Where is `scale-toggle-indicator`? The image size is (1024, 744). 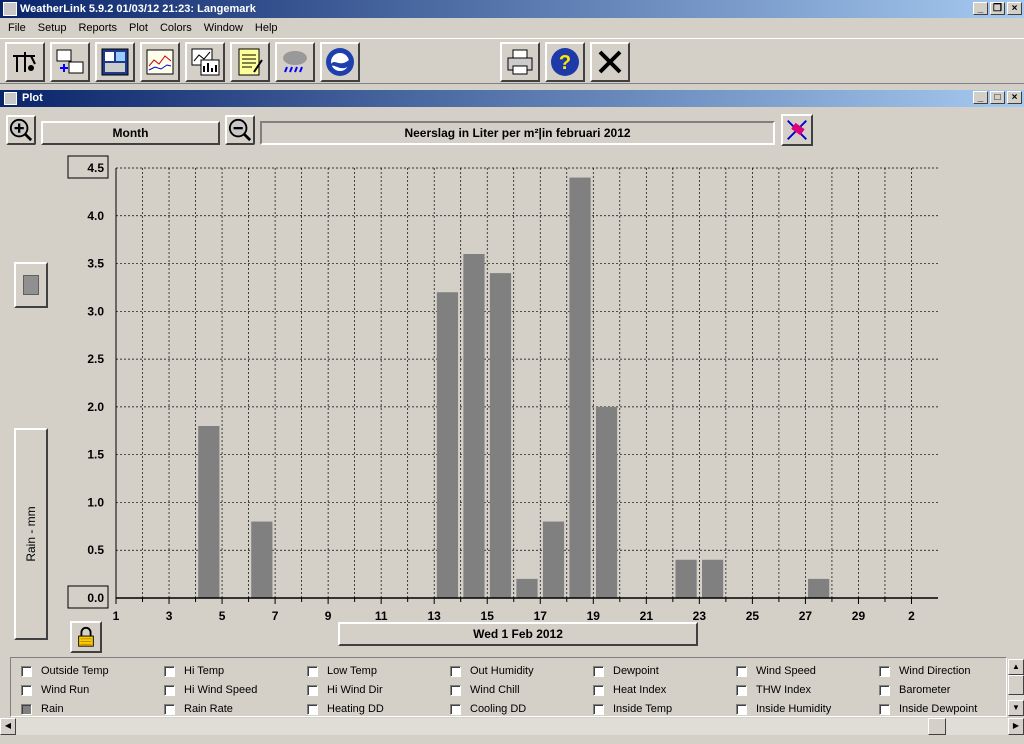 scale-toggle-indicator is located at coordinates (31, 285).